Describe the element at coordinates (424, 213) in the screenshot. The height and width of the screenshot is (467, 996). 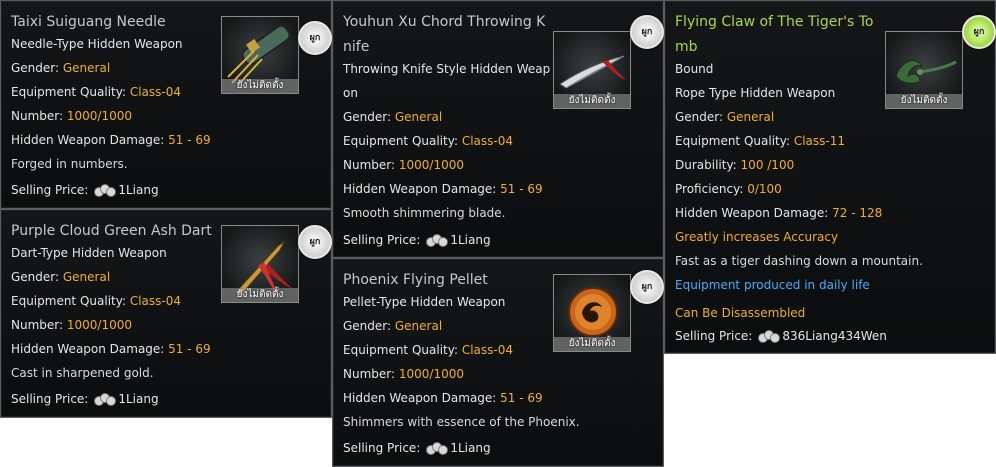
I see `item-description: Smooth shimmering blade.` at that location.